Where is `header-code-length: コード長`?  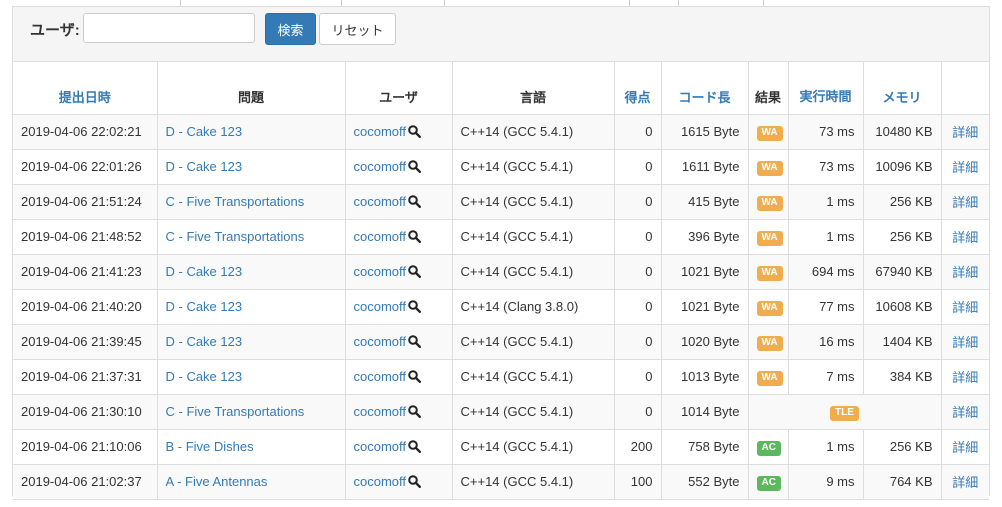 header-code-length: コード長 is located at coordinates (704, 88).